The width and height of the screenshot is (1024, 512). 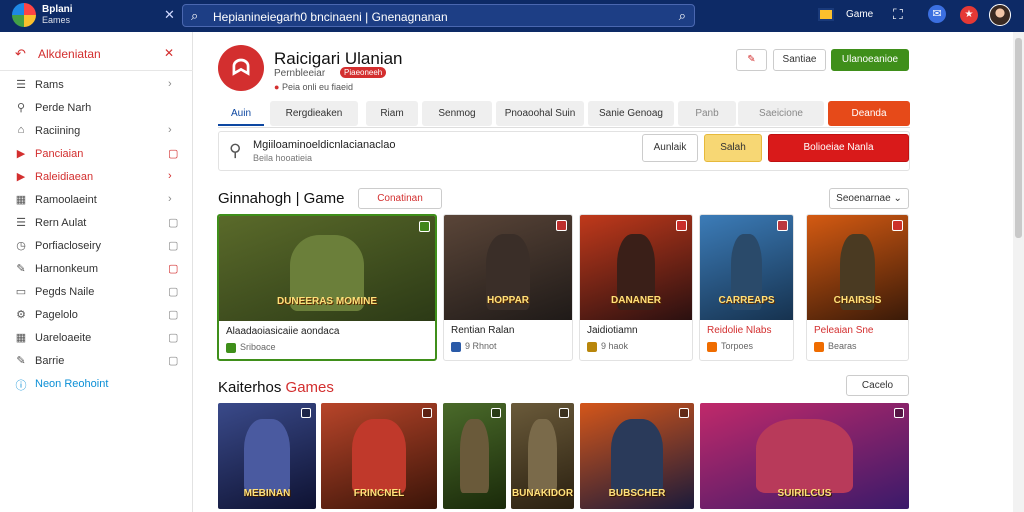 I want to click on game-card-image: DANANER, so click(x=636, y=267).